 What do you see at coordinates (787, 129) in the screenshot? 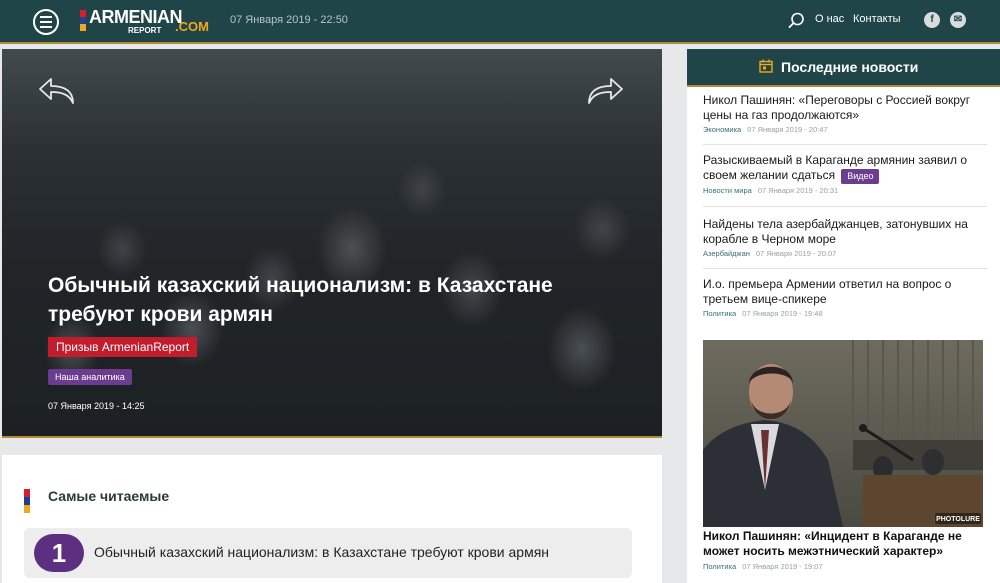
I see `news-date: 07 Января 2019 - 20:47` at bounding box center [787, 129].